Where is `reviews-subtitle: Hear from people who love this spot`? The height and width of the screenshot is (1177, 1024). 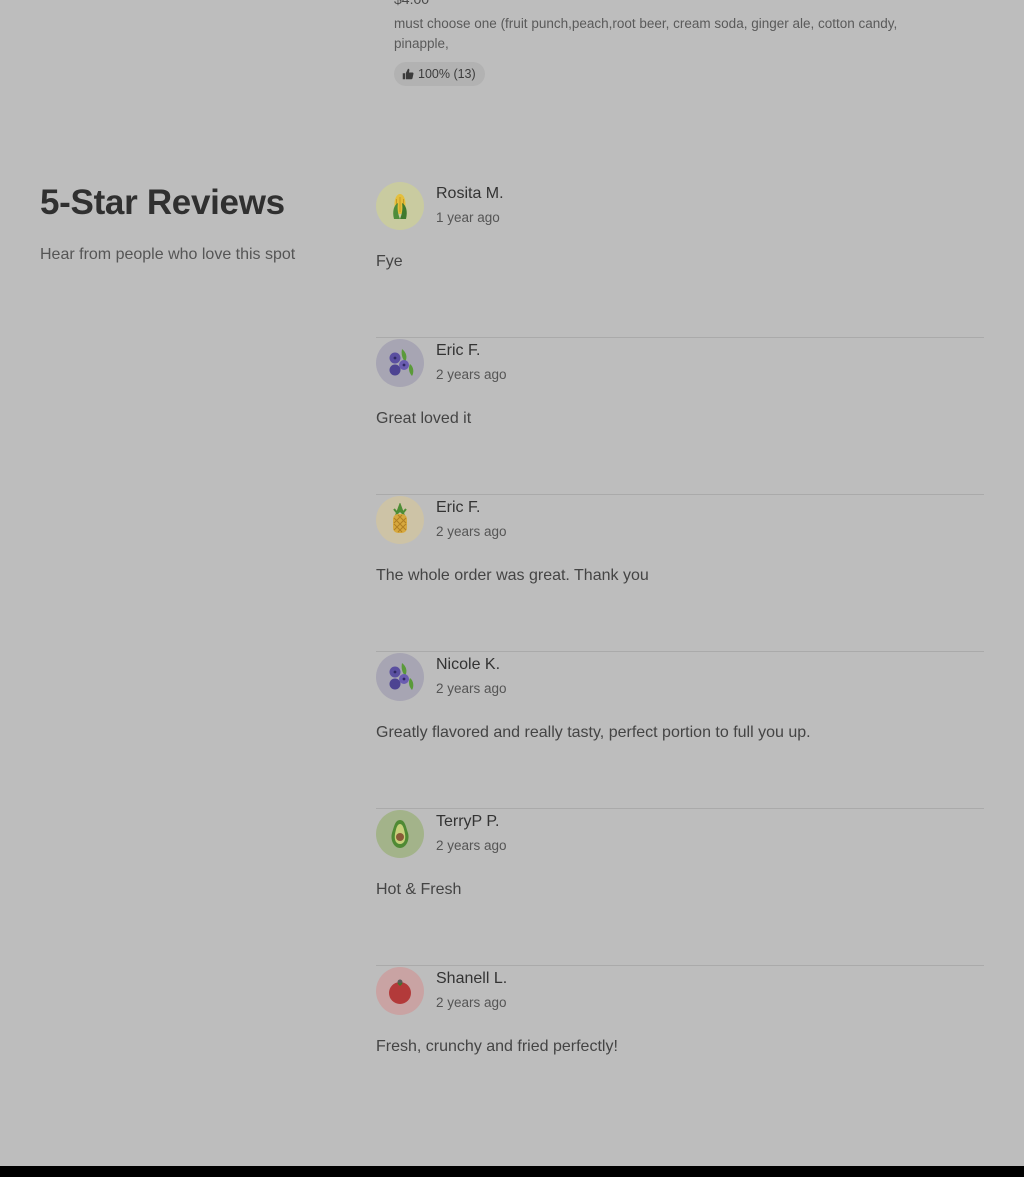 reviews-subtitle: Hear from people who love this spot is located at coordinates (168, 254).